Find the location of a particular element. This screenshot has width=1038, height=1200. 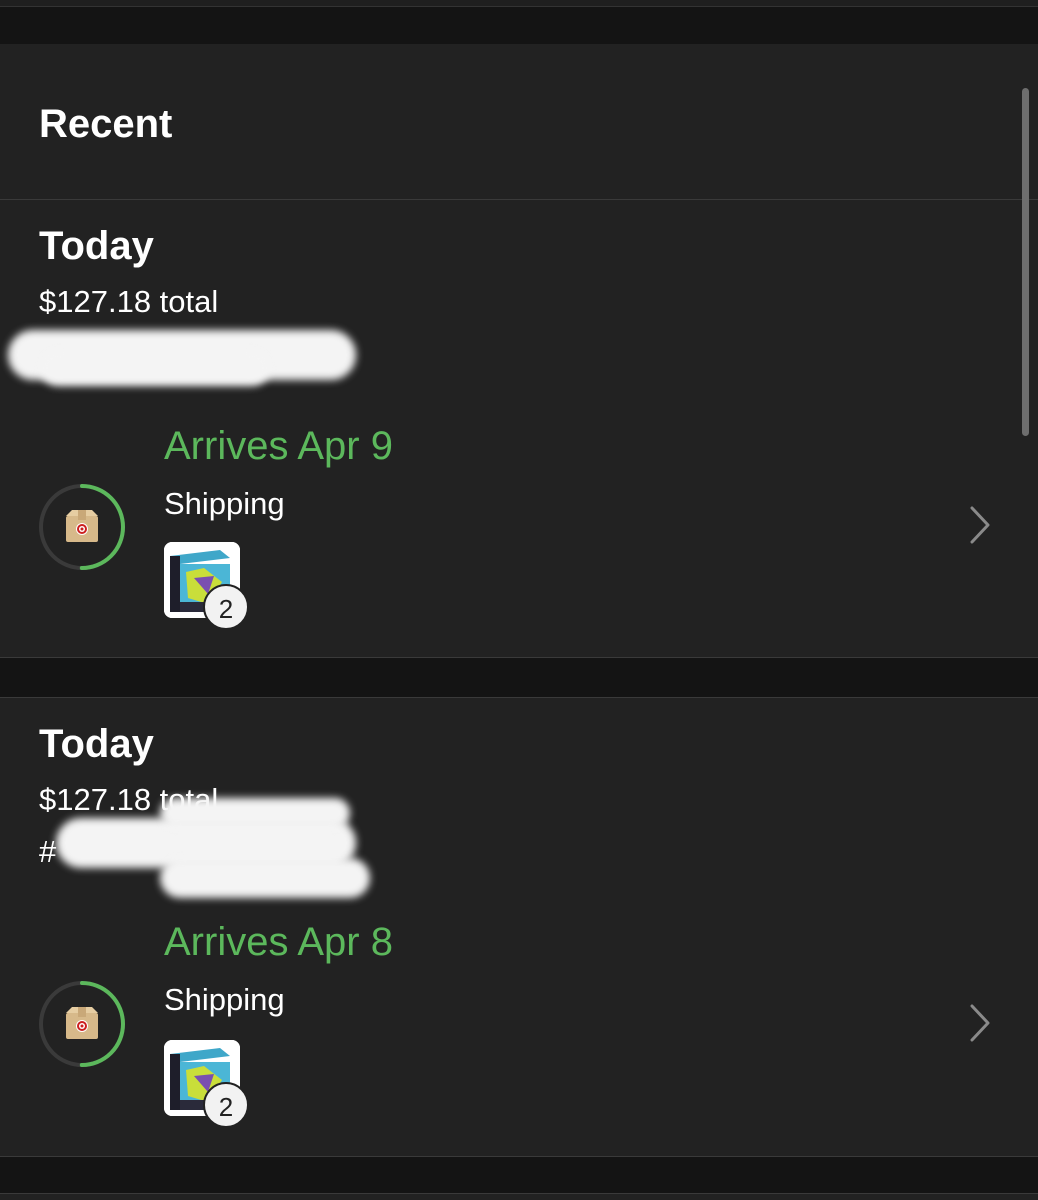

order-number: # is located at coordinates (48, 851).